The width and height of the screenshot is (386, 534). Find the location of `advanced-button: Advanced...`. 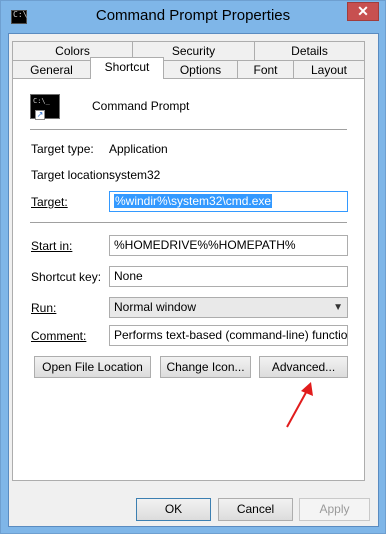

advanced-button: Advanced... is located at coordinates (303, 367).